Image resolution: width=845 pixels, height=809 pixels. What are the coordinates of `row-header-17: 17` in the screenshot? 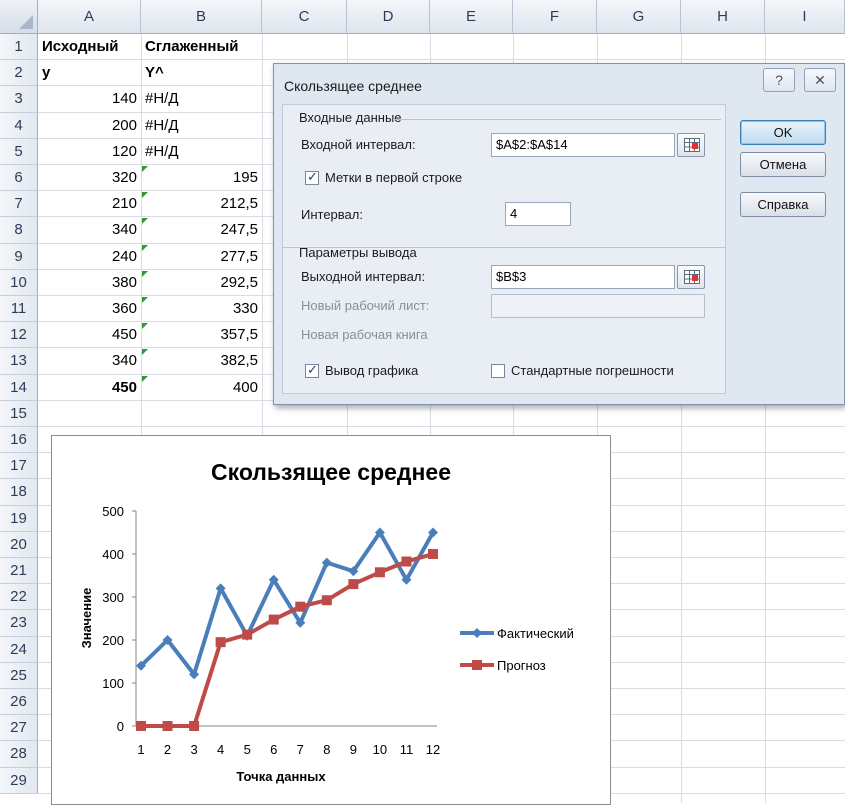 It's located at (19, 466).